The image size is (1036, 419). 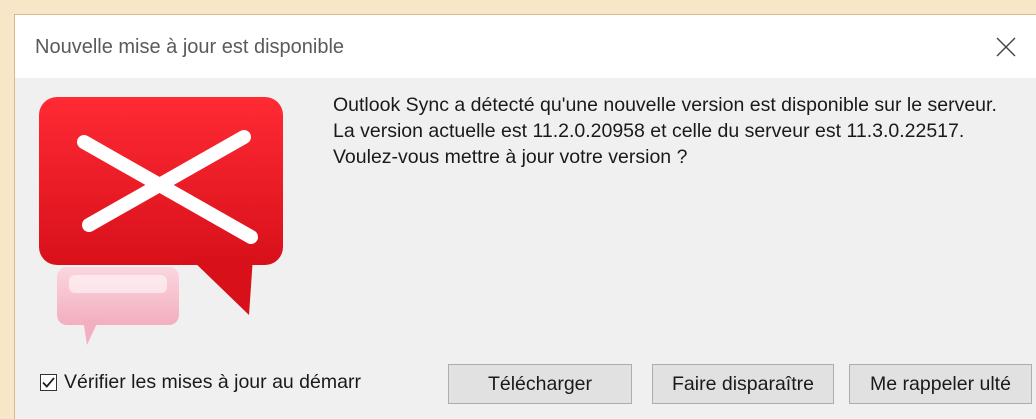 I want to click on pink-bubble-shape, so click(x=118, y=306).